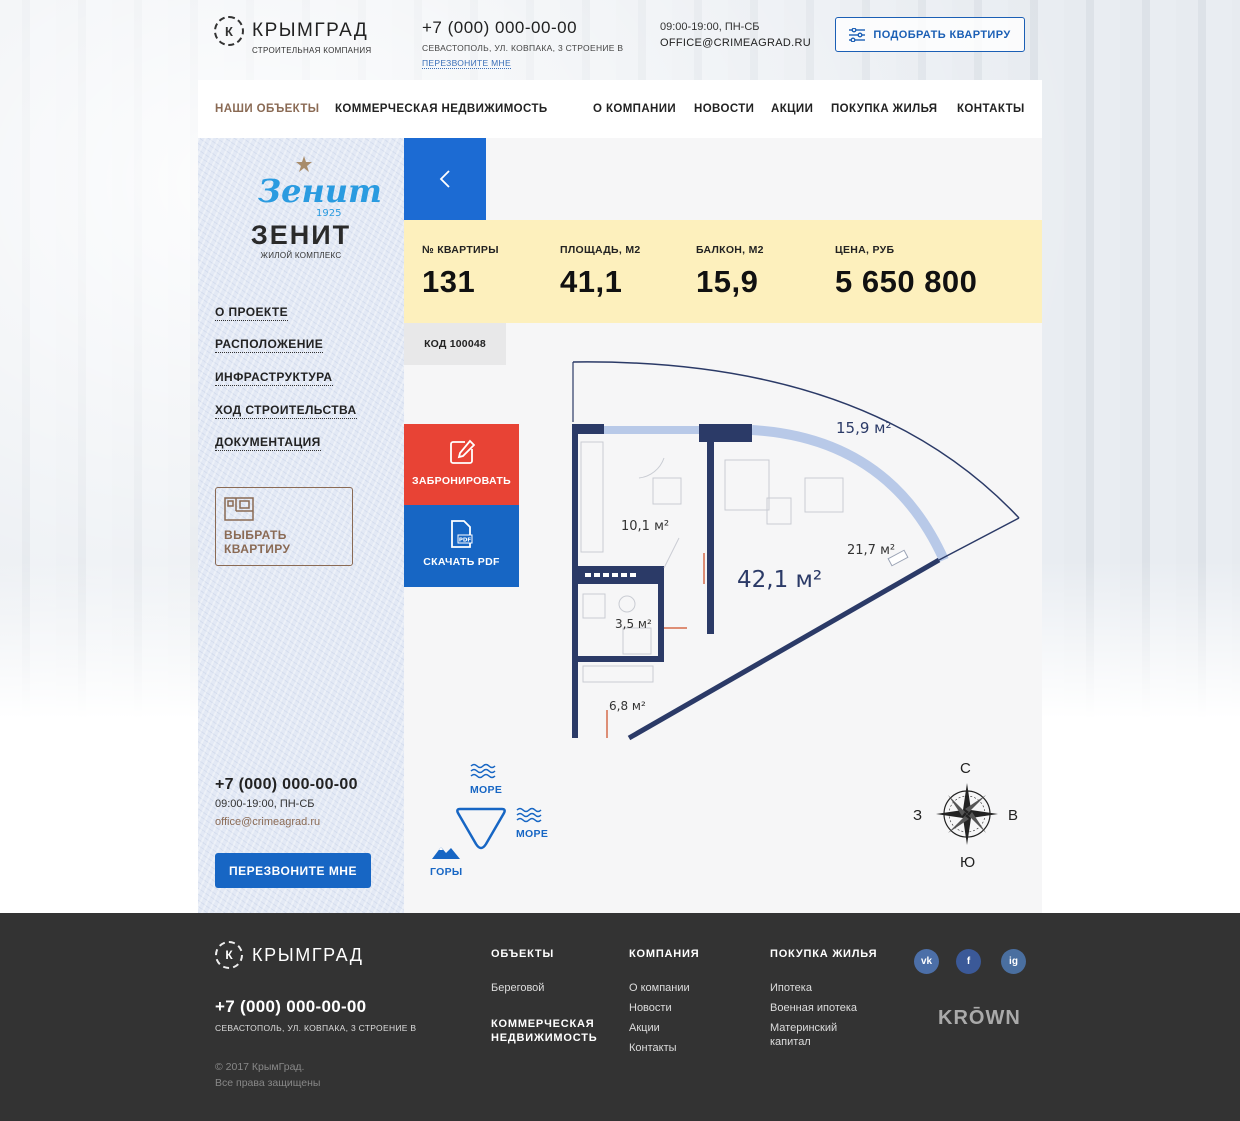 The width and height of the screenshot is (1240, 1121). I want to click on nav-buying: ПОКУПКА ЖИЛЬЯ, so click(884, 109).